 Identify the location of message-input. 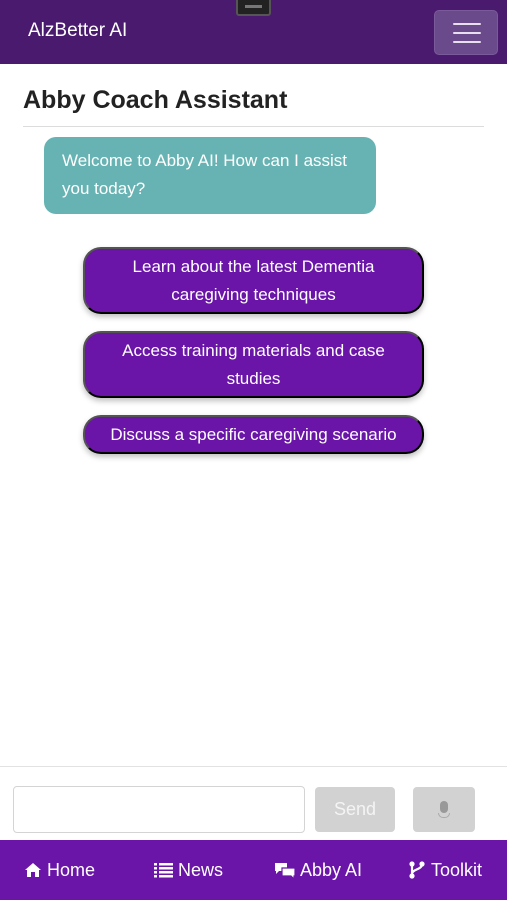
(159, 809).